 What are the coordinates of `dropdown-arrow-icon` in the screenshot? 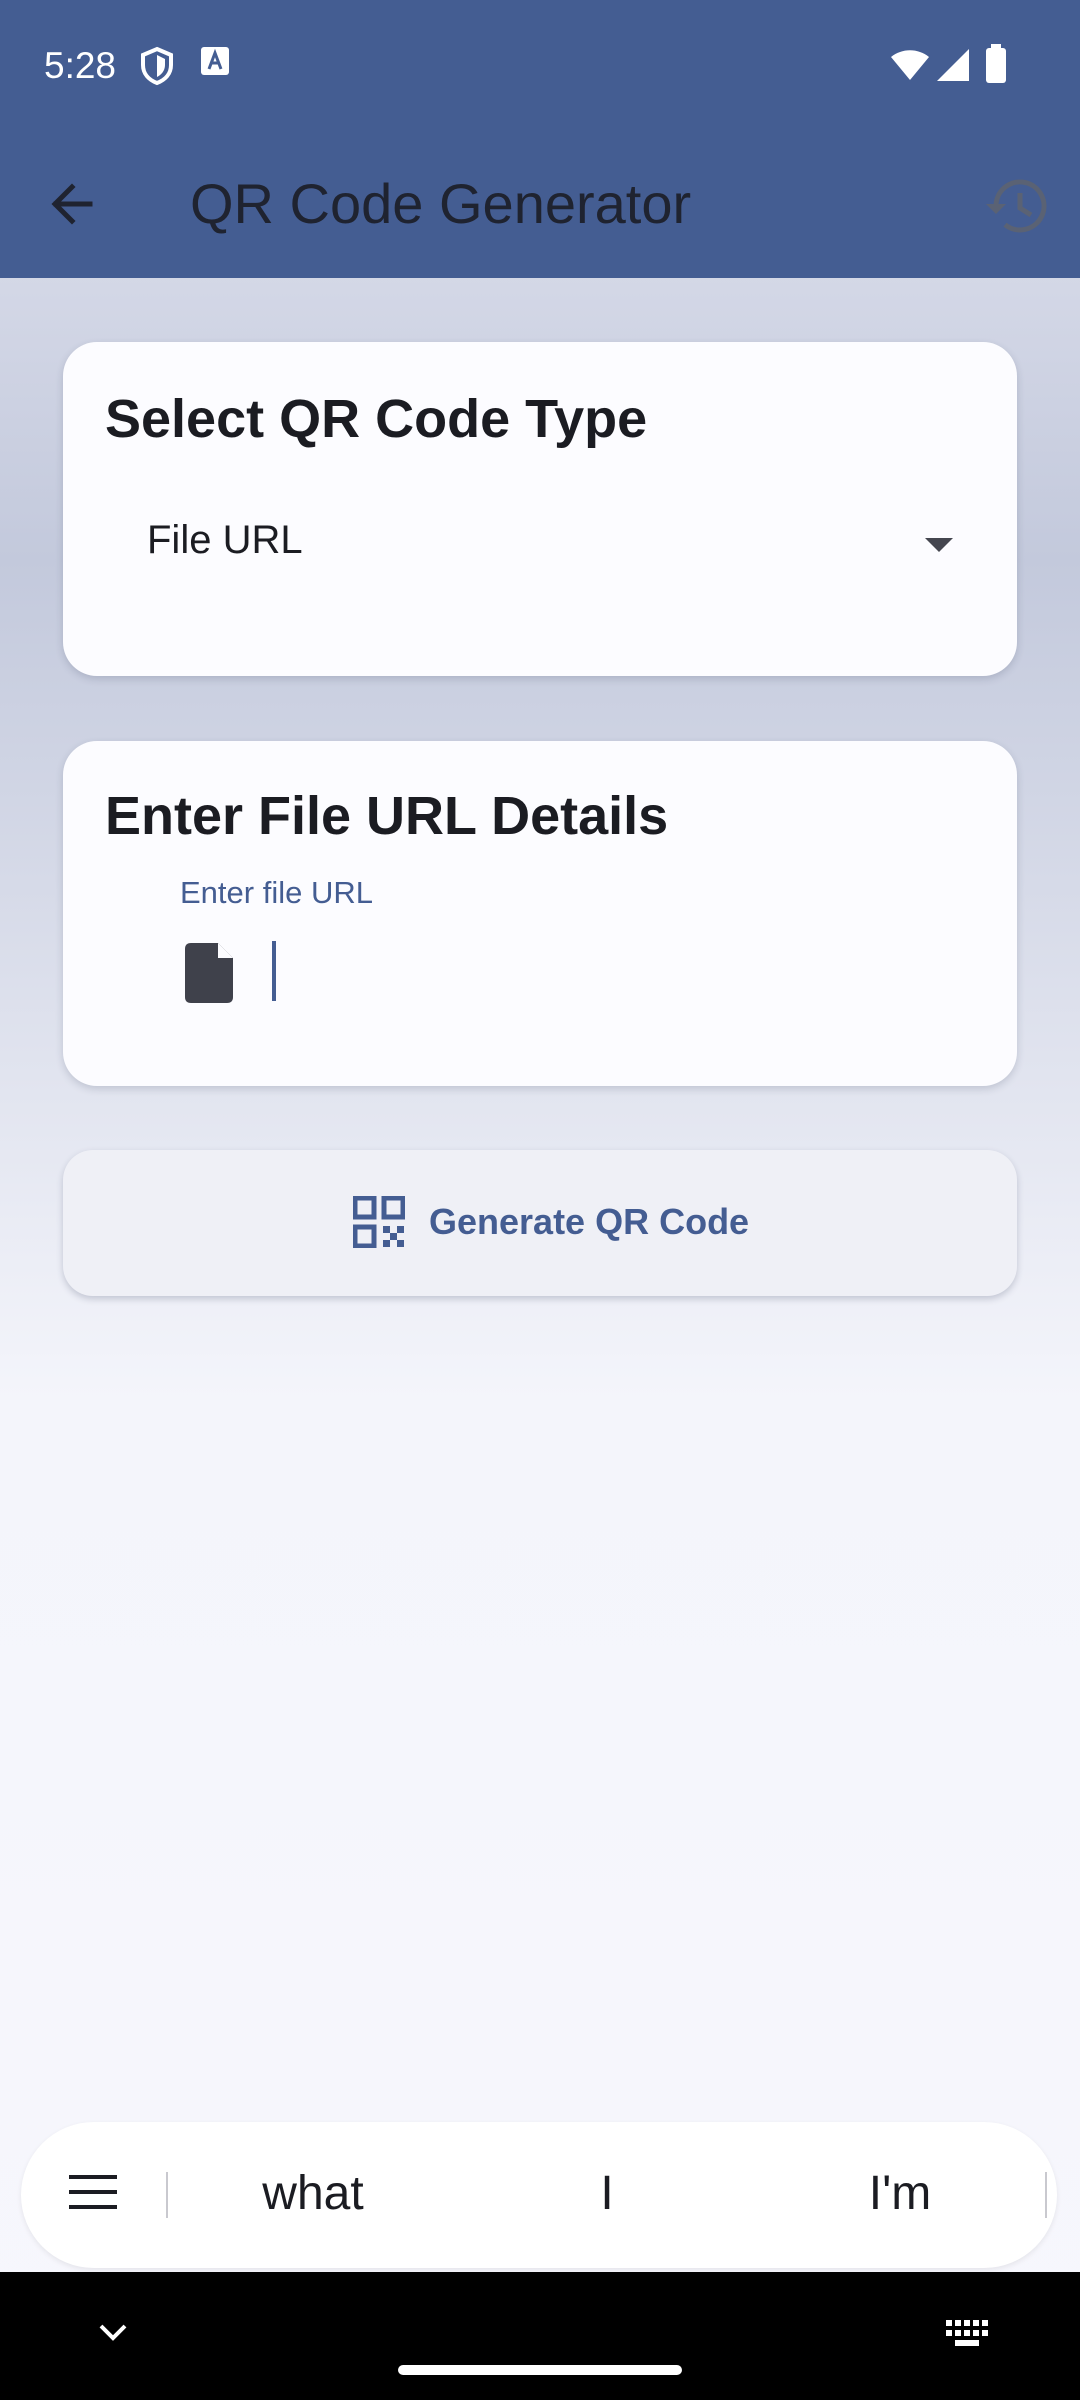 It's located at (939, 545).